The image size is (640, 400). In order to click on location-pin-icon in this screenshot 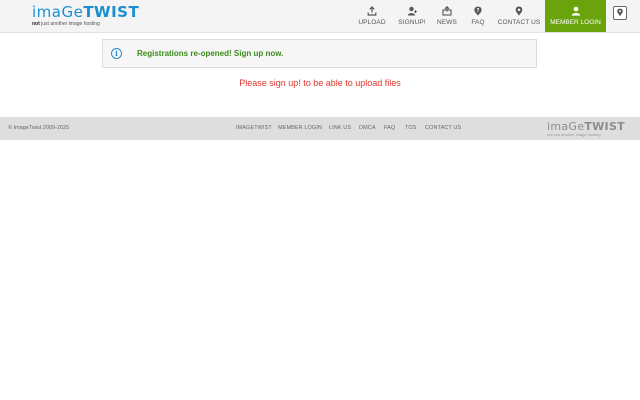, I will do `click(519, 11)`.